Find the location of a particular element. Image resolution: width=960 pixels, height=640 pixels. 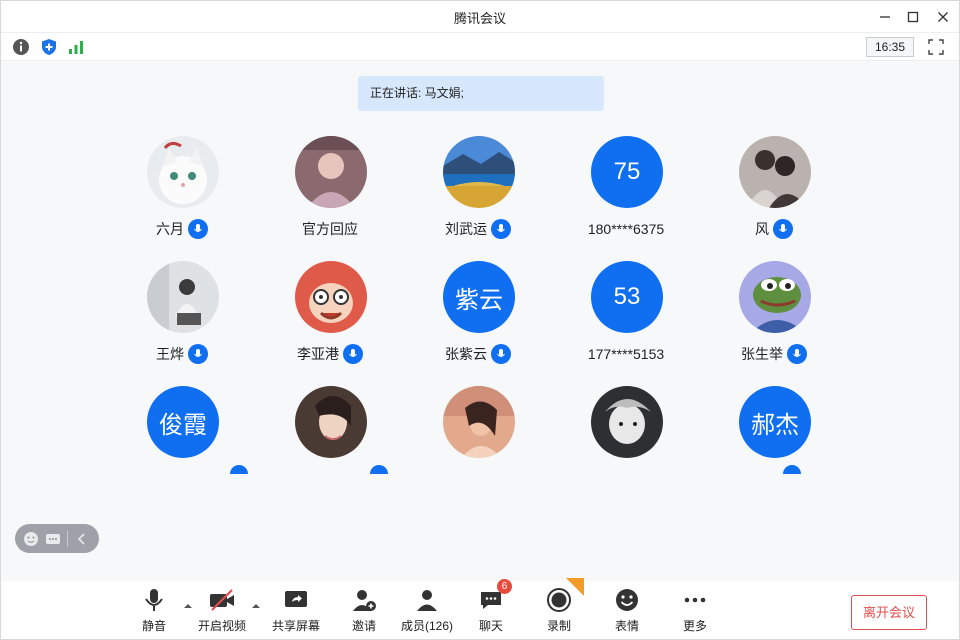

participant-tile: 刘武运 is located at coordinates (478, 186).